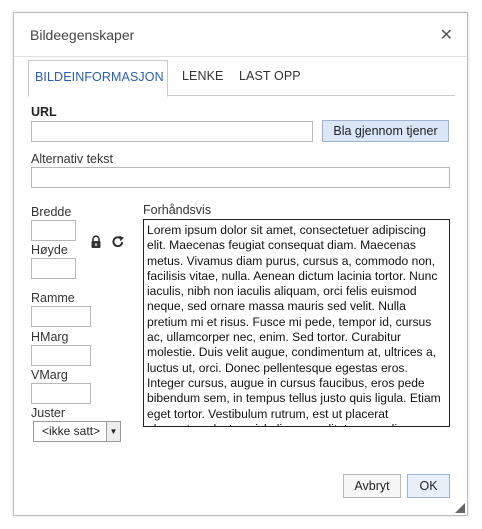  I want to click on height-input, so click(53, 268).